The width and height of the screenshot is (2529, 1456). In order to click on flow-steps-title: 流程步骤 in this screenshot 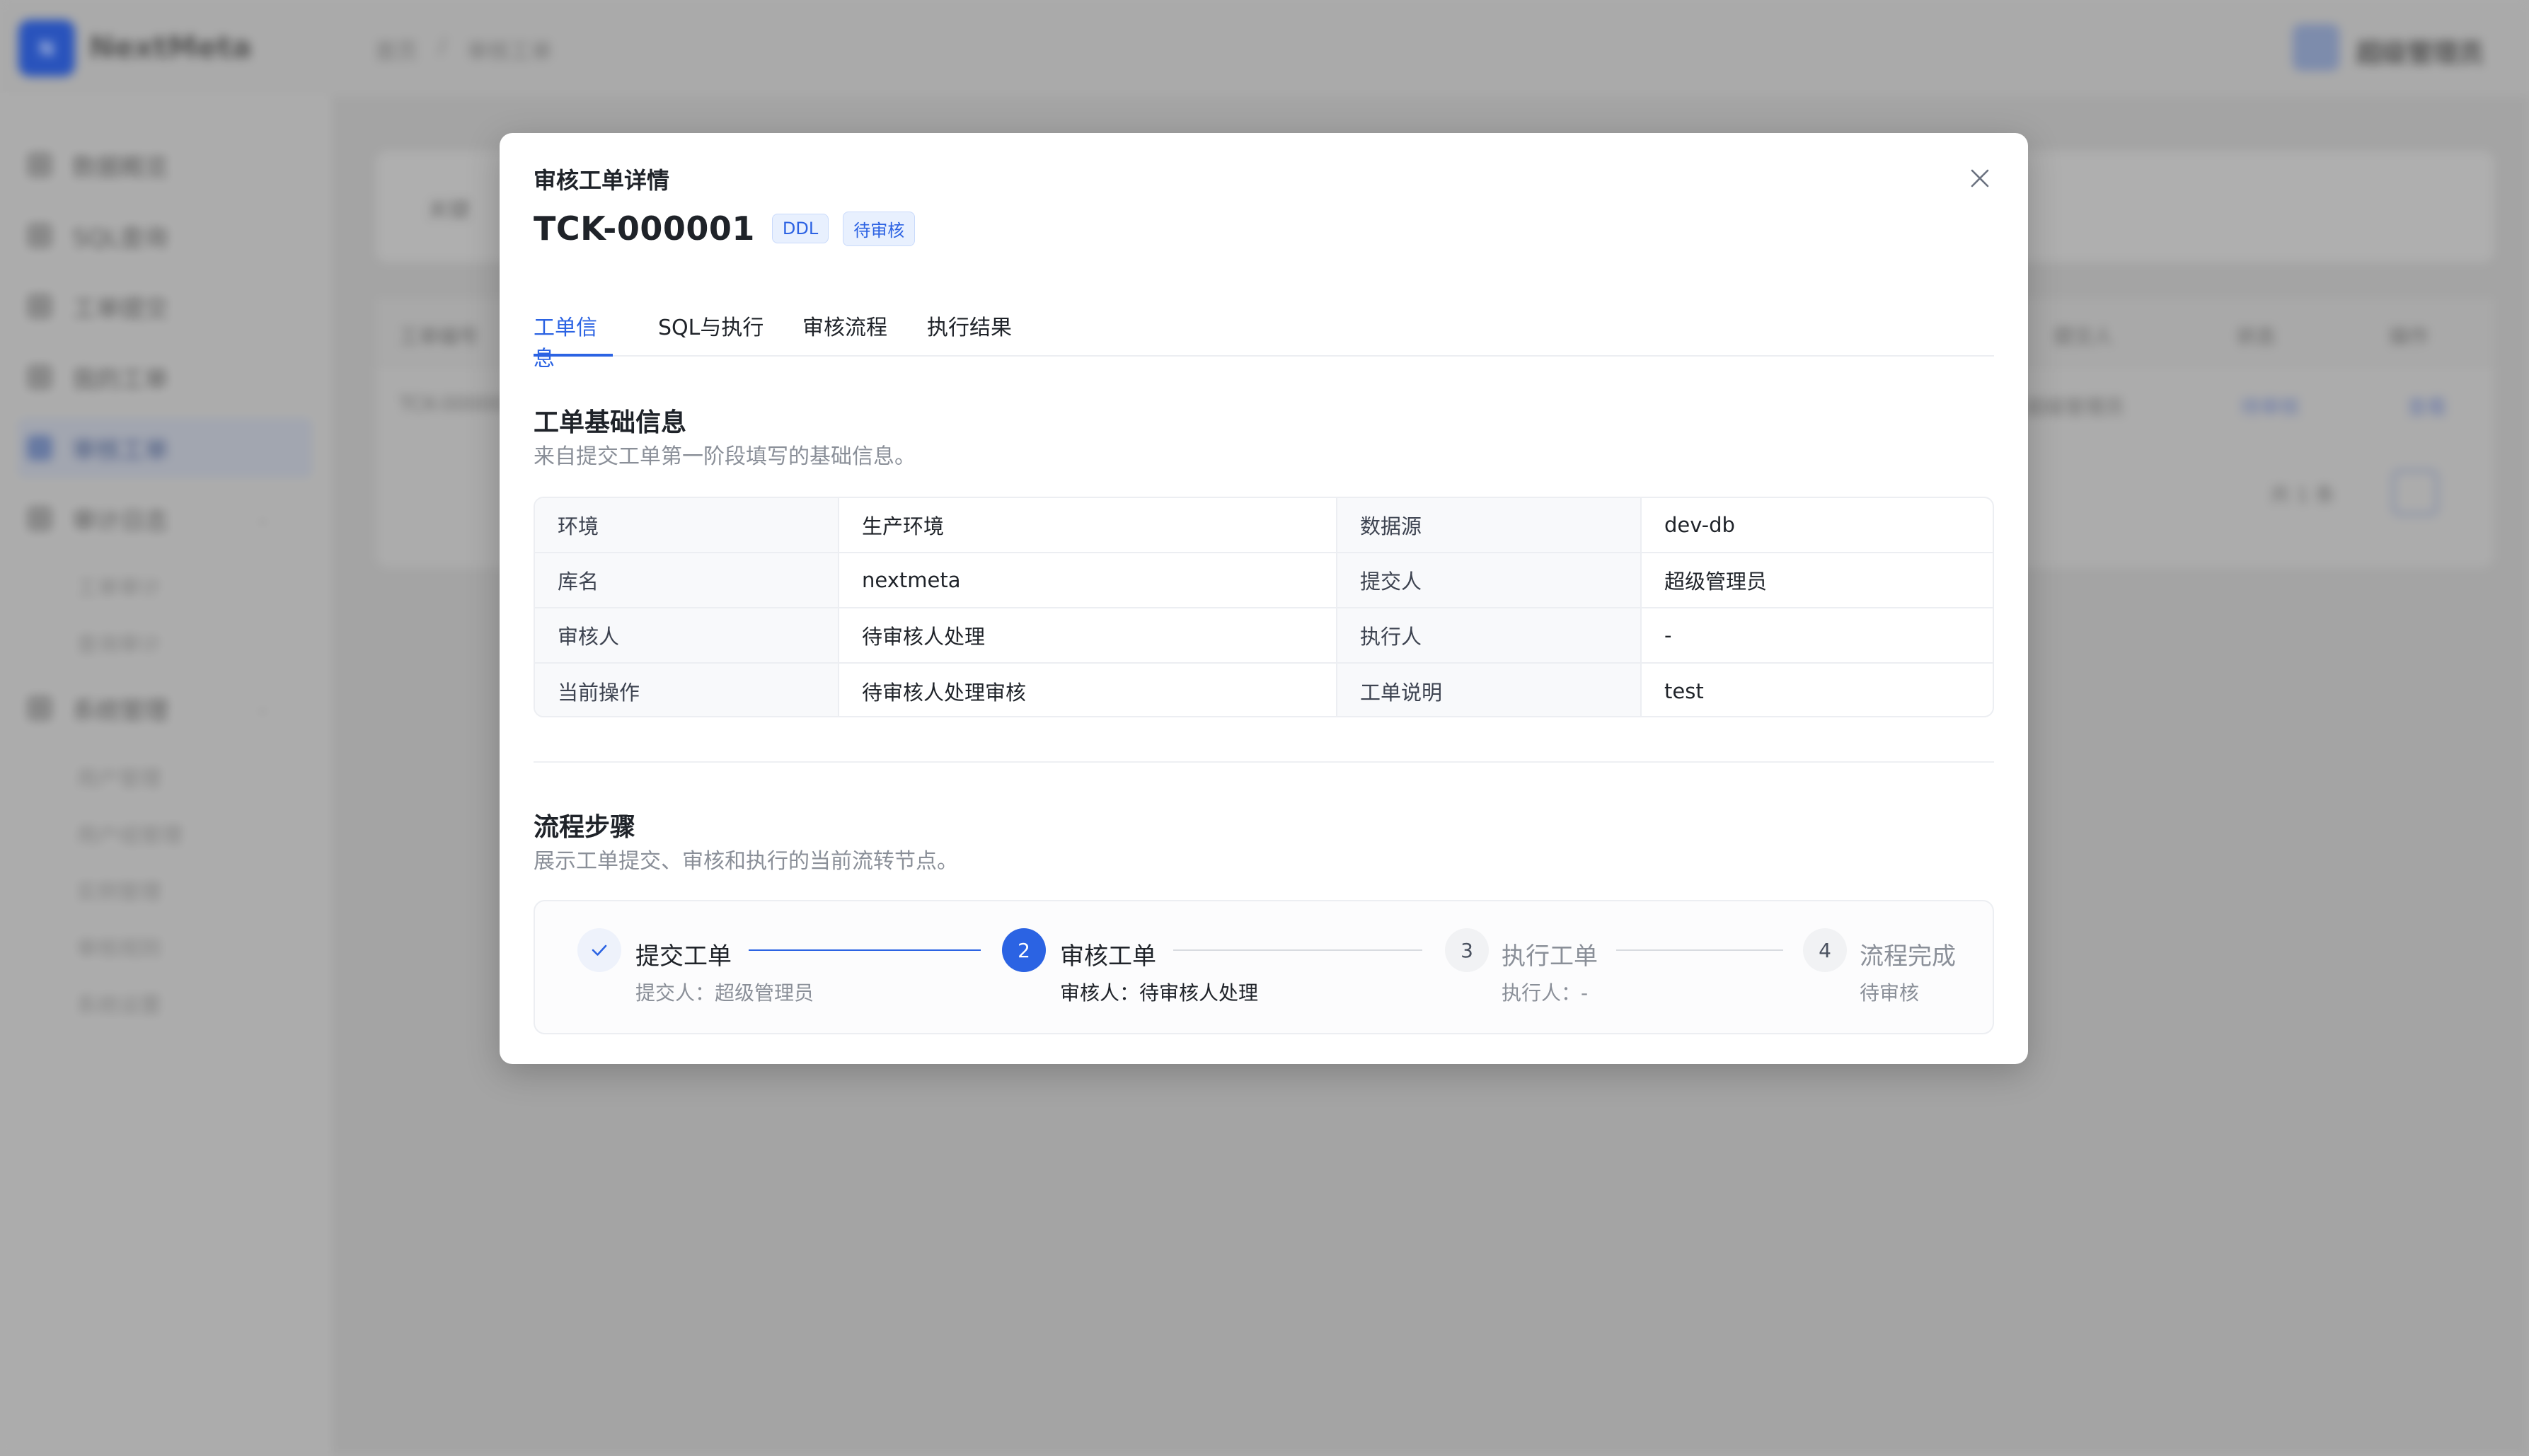, I will do `click(585, 827)`.